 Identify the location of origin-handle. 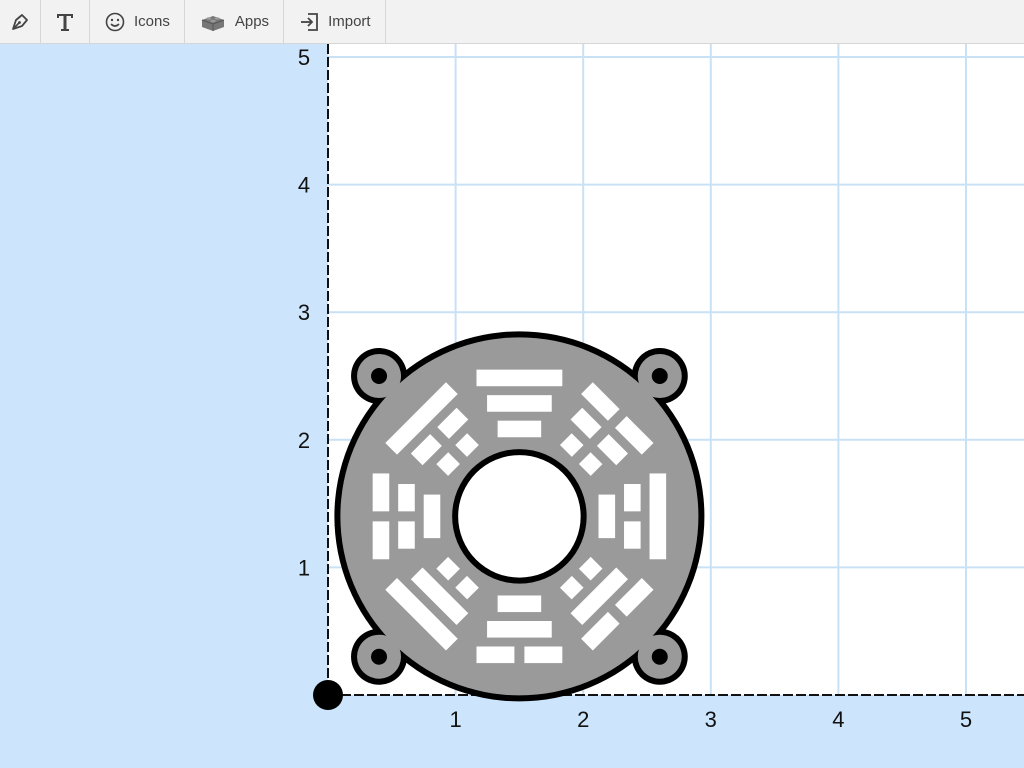
(328, 695).